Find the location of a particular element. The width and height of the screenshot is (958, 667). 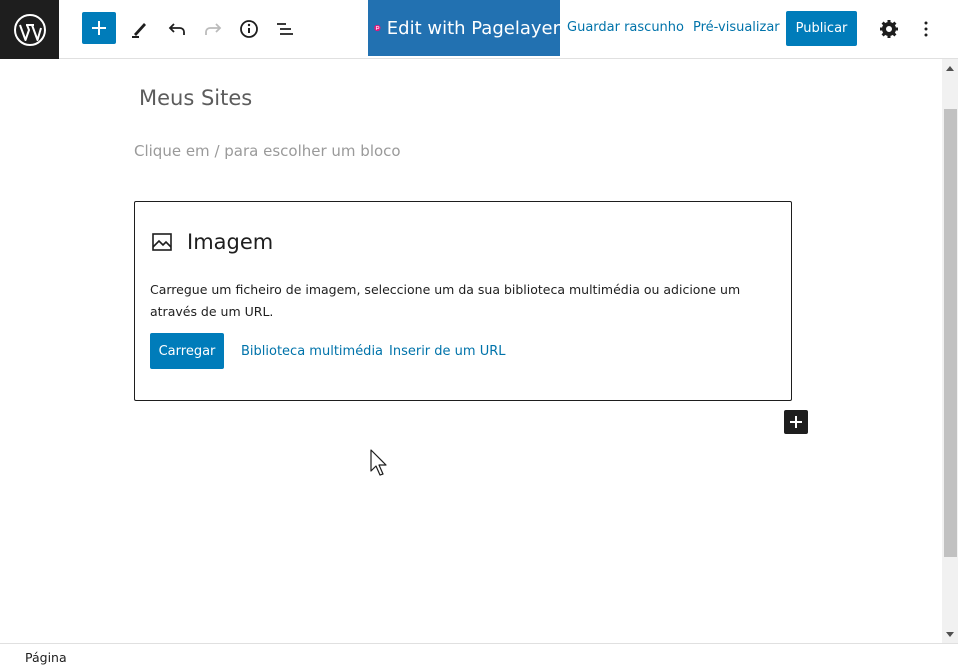

save-draft-button: Guardar rascunho is located at coordinates (625, 27).